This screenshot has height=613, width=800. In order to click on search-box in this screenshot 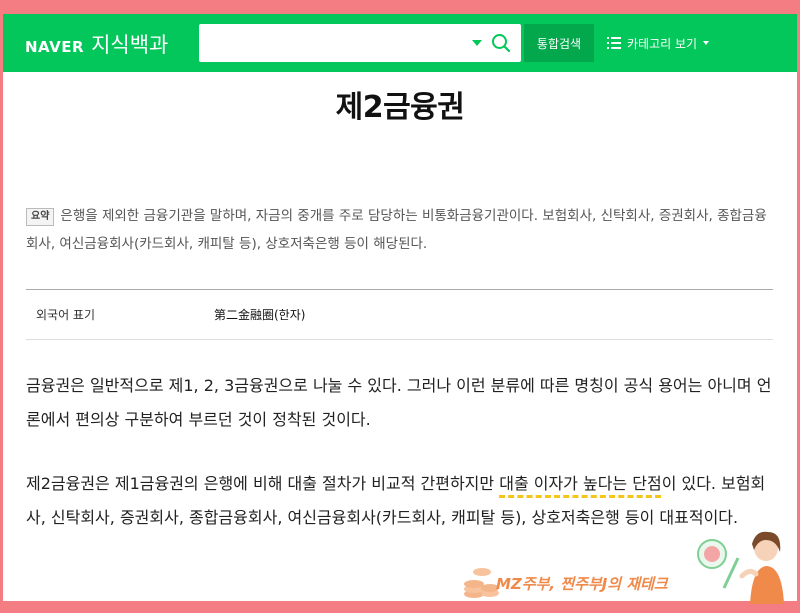, I will do `click(360, 43)`.